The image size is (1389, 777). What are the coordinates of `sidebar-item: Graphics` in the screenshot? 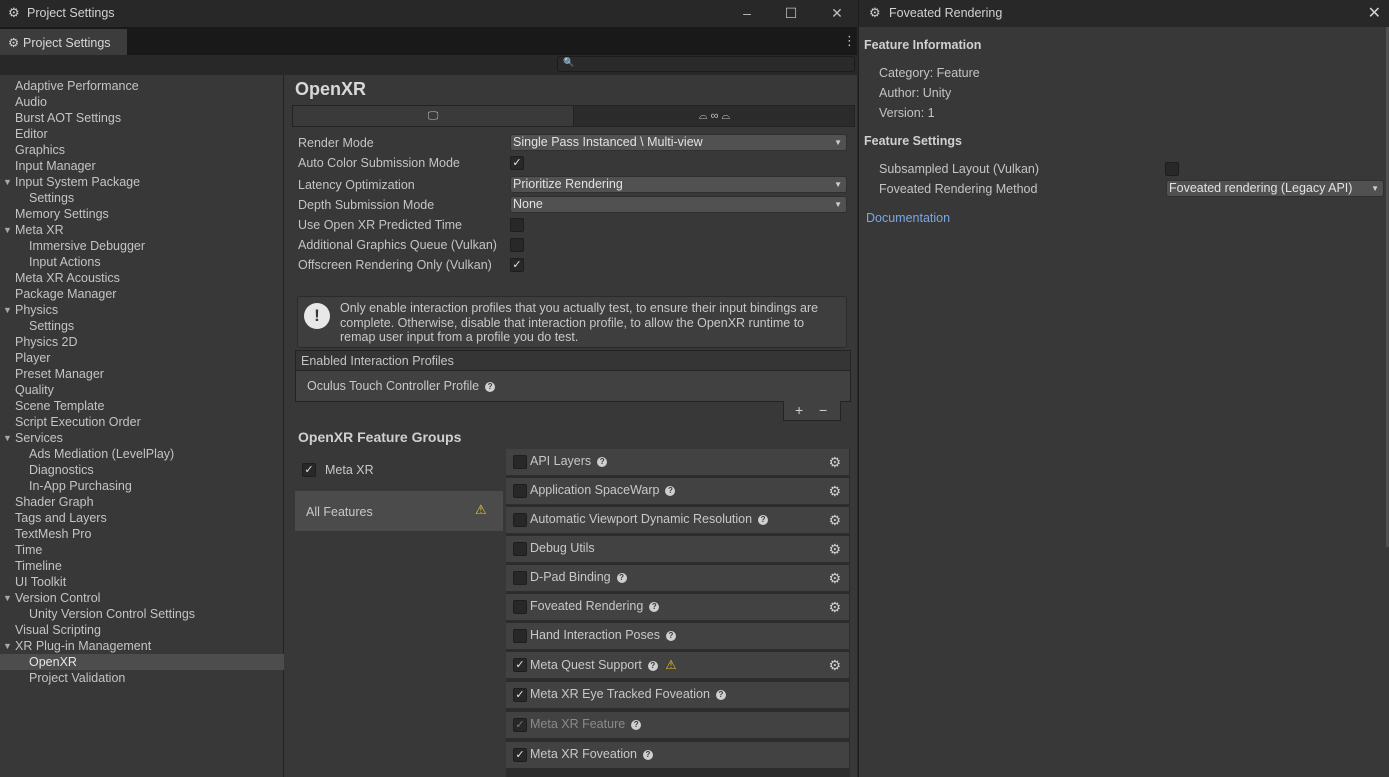 It's located at (142, 150).